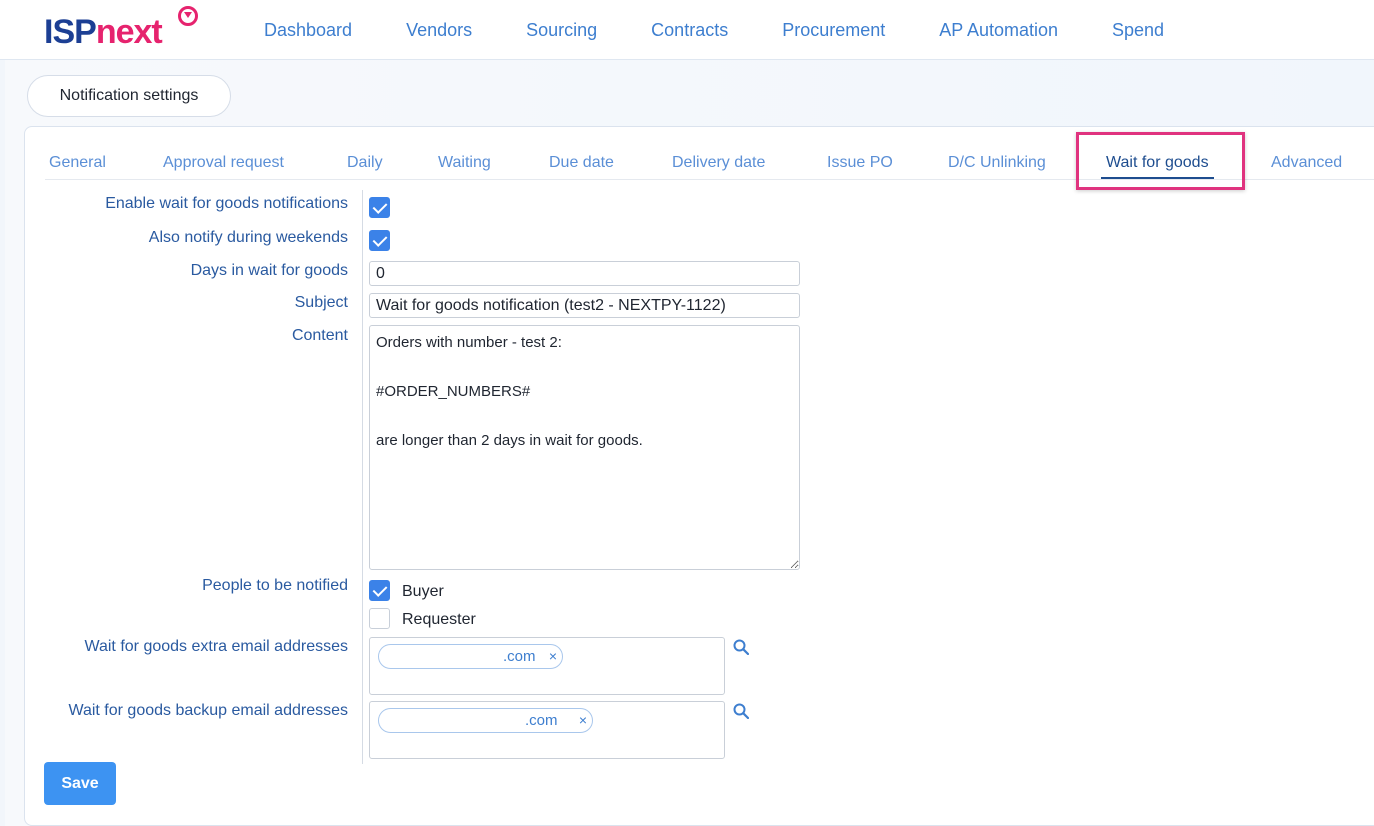 Image resolution: width=1374 pixels, height=826 pixels. Describe the element at coordinates (188, 16) in the screenshot. I see `logo-mark-icon` at that location.